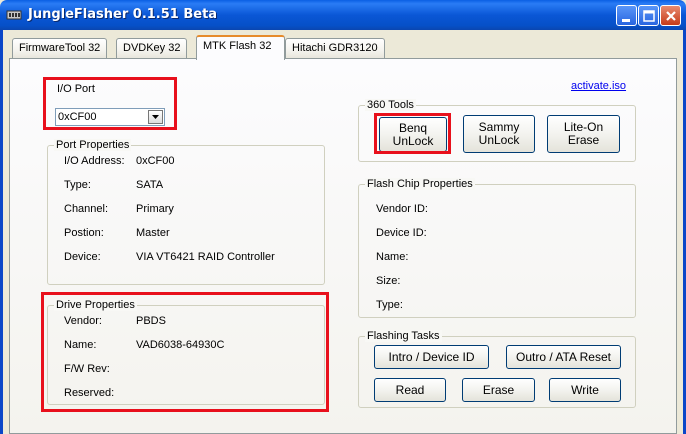  I want to click on vendor-label: Vendor:, so click(83, 321).